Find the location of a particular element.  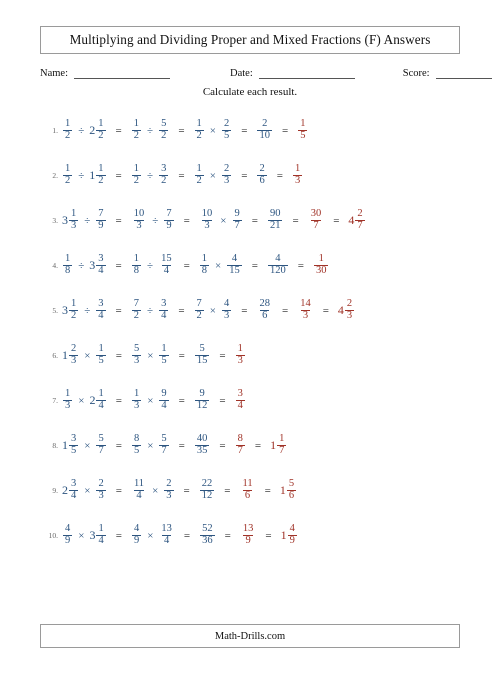

date-input is located at coordinates (306, 73).